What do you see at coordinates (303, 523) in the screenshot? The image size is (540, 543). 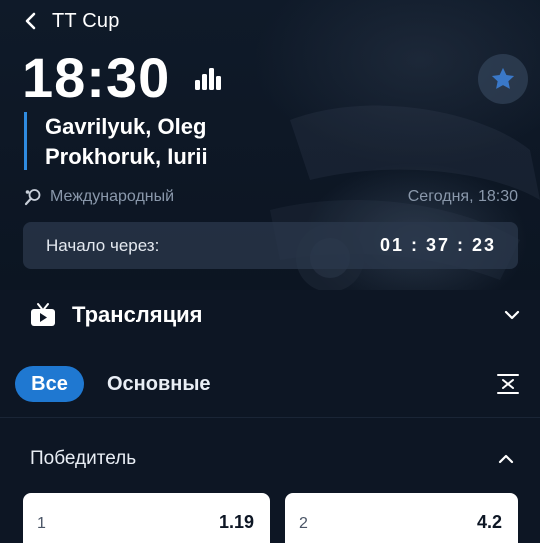 I see `odd-outcome-label: 2` at bounding box center [303, 523].